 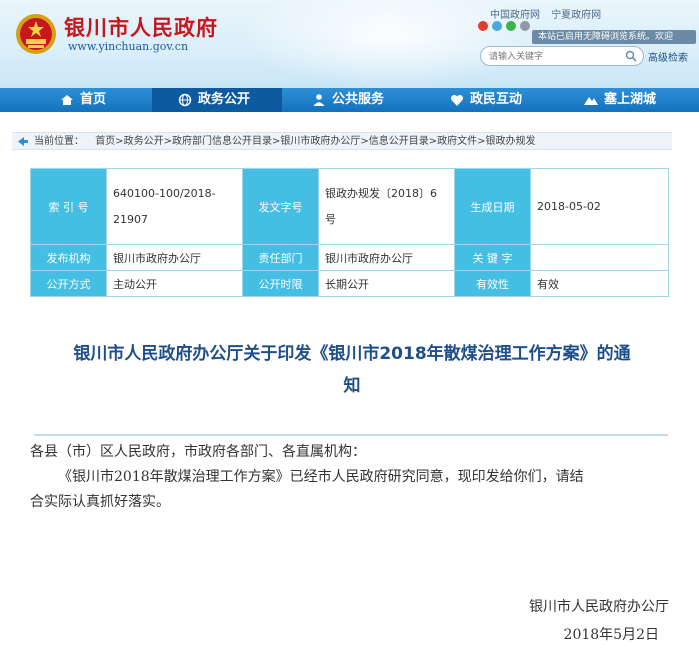 What do you see at coordinates (59, 141) in the screenshot?
I see `breadcrumb-prefix: 当前位置：` at bounding box center [59, 141].